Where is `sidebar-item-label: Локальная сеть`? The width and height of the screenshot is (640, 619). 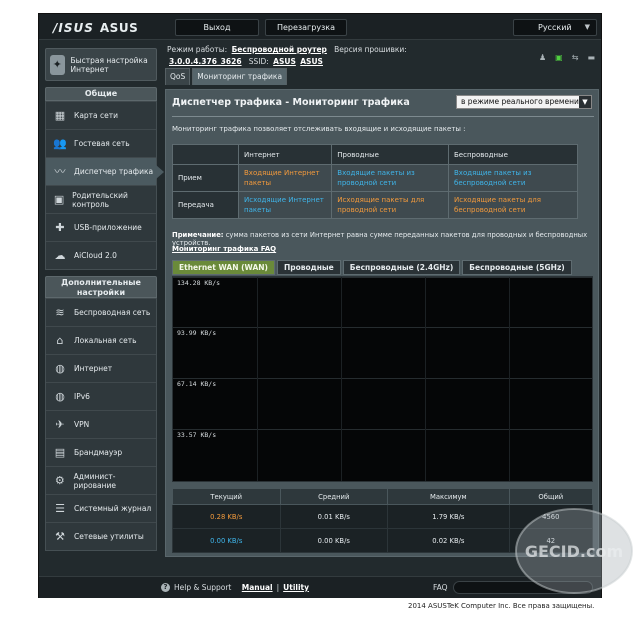
sidebar-item-label: Локальная сеть is located at coordinates (105, 340).